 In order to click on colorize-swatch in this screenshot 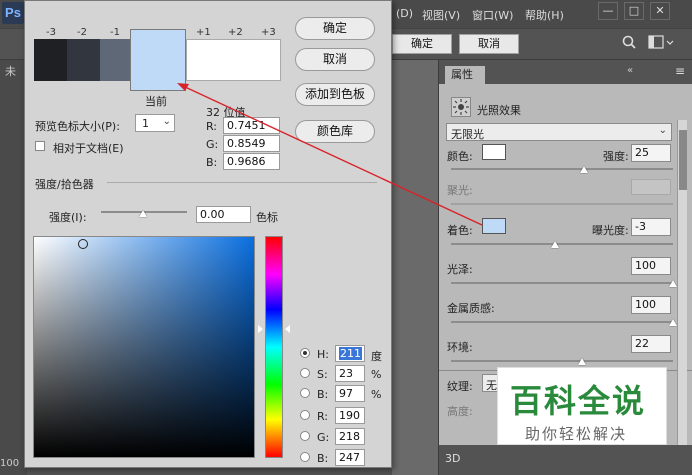, I will do `click(494, 226)`.